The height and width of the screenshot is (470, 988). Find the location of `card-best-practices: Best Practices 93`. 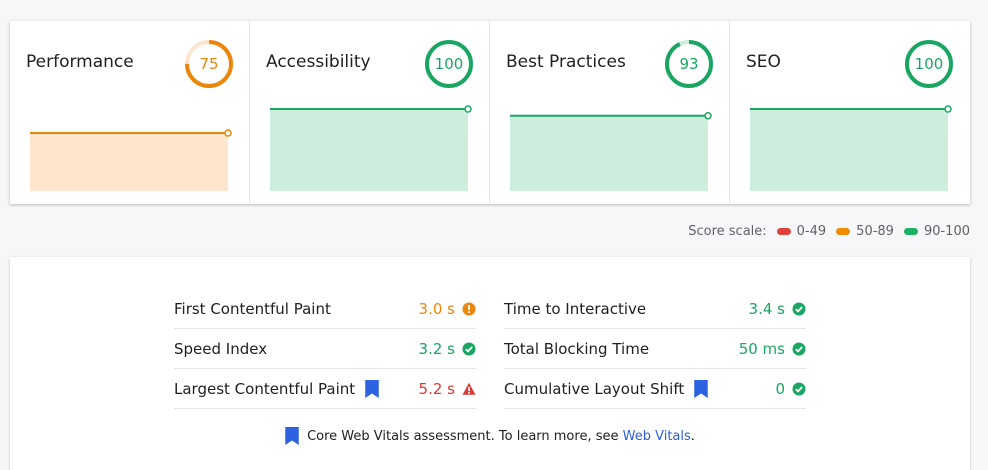

card-best-practices: Best Practices 93 is located at coordinates (610, 112).